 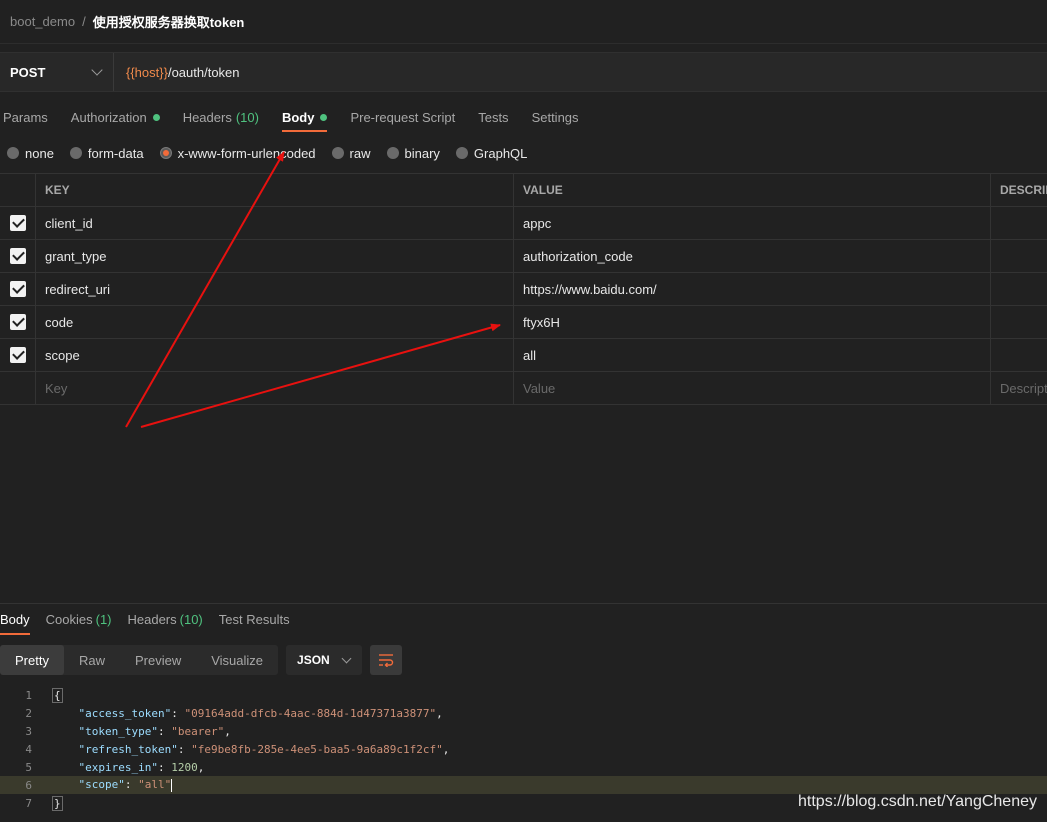 I want to click on code-text: }, so click(x=47, y=803).